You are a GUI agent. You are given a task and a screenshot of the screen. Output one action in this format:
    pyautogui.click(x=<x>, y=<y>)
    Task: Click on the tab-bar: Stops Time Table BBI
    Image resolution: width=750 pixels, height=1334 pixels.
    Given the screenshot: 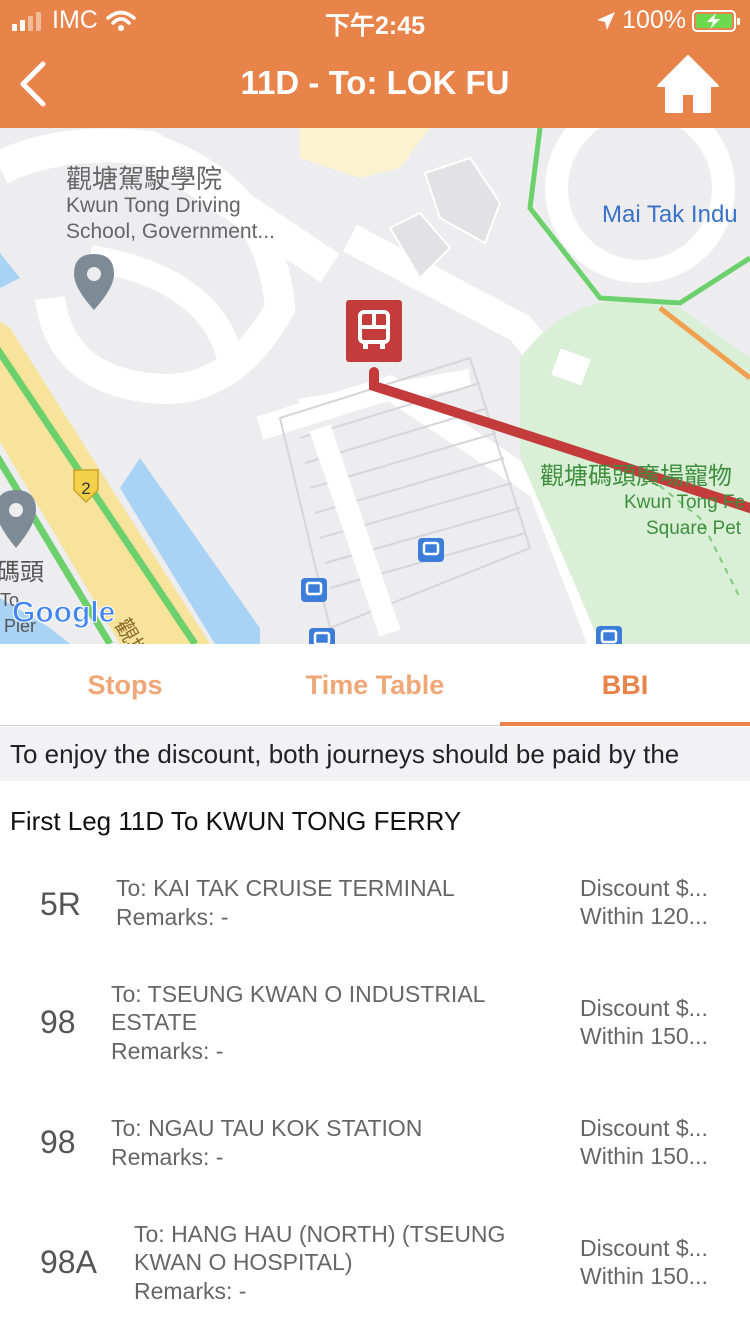 What is the action you would take?
    pyautogui.click(x=375, y=685)
    